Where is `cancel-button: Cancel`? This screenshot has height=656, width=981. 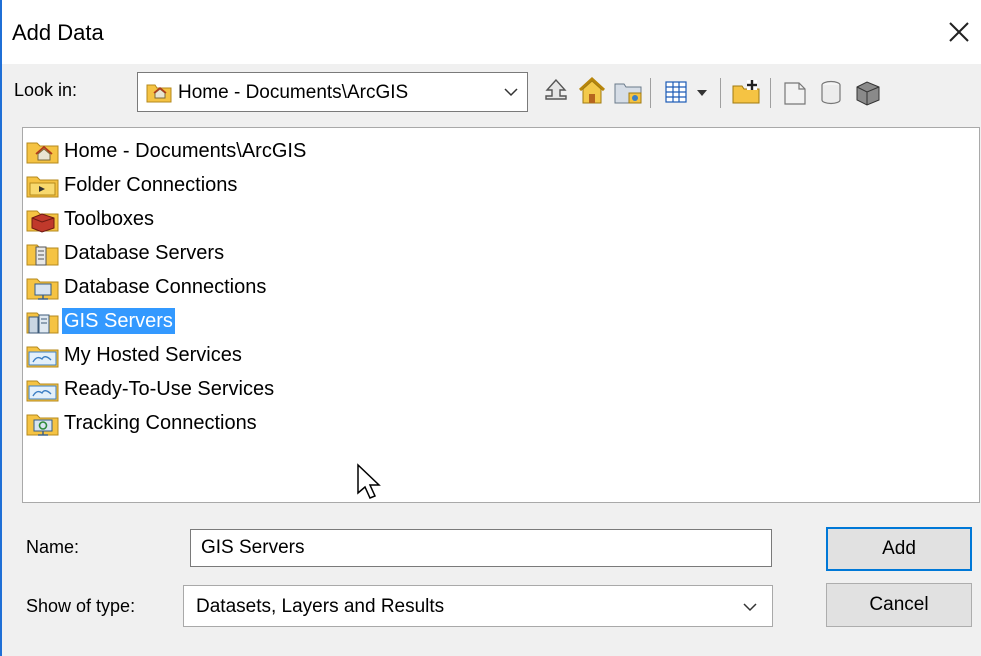 cancel-button: Cancel is located at coordinates (899, 605).